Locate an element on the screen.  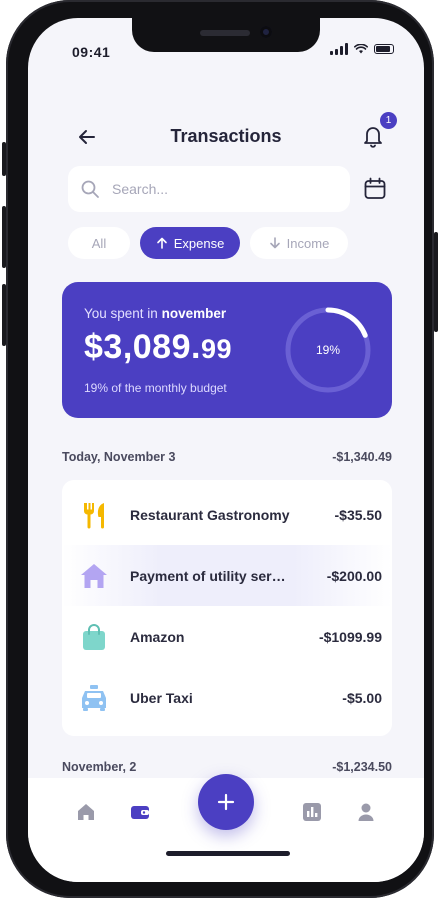
day-group-date: November, 2 is located at coordinates (99, 767).